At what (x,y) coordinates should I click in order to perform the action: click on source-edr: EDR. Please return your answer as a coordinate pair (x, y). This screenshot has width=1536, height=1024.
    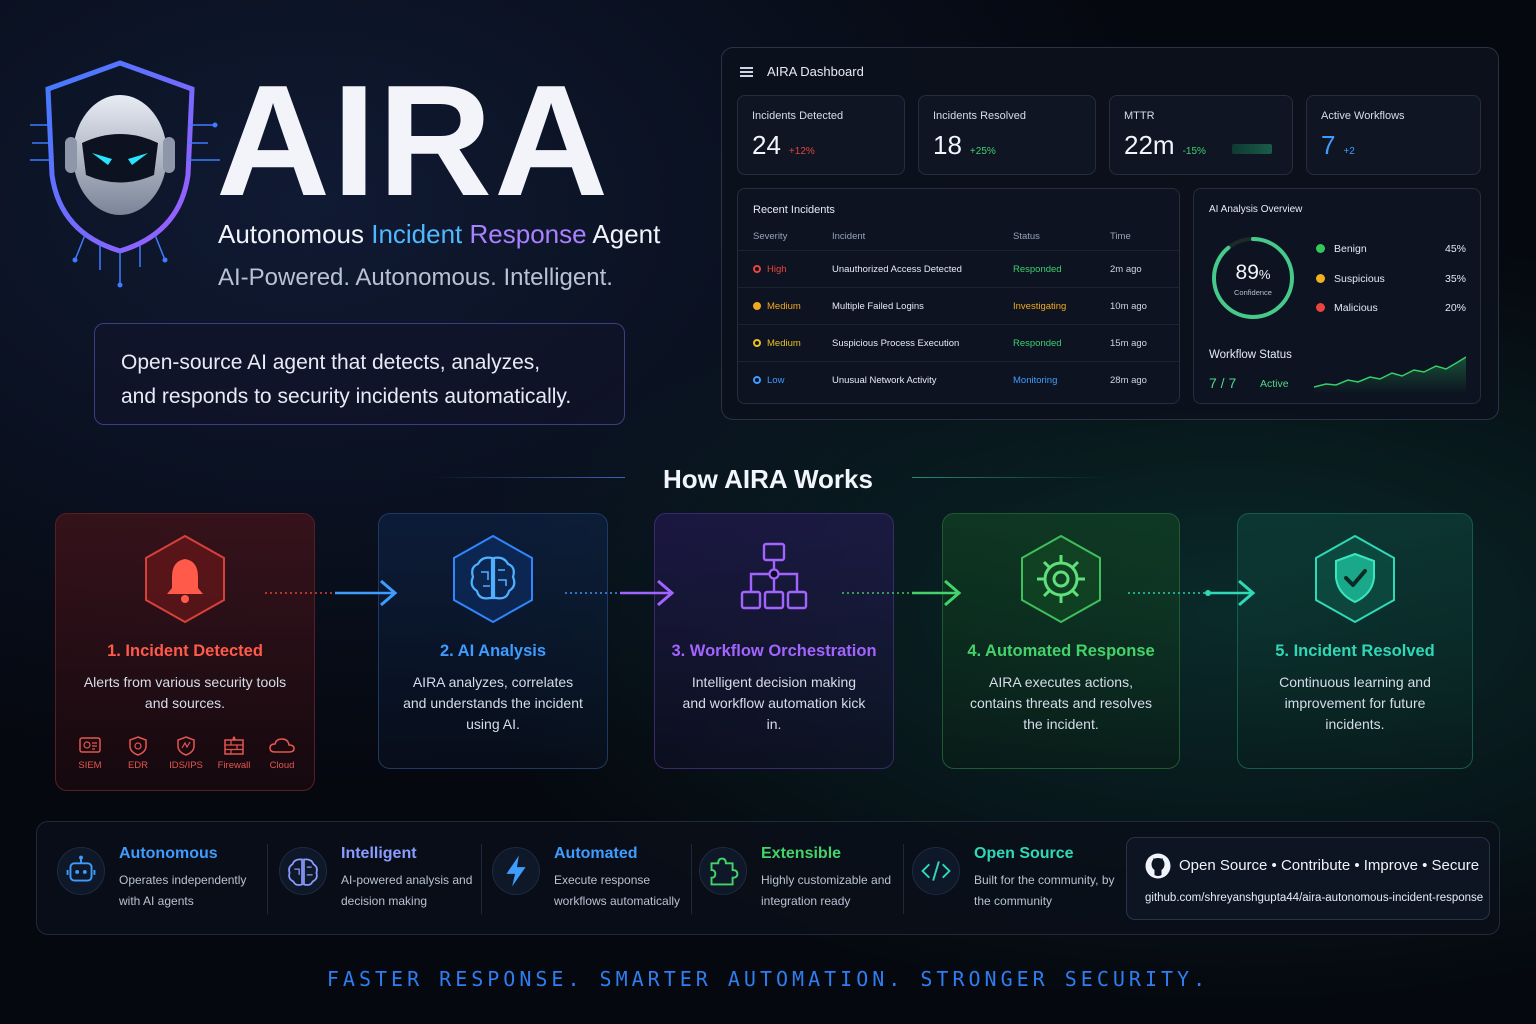
    Looking at the image, I should click on (138, 753).